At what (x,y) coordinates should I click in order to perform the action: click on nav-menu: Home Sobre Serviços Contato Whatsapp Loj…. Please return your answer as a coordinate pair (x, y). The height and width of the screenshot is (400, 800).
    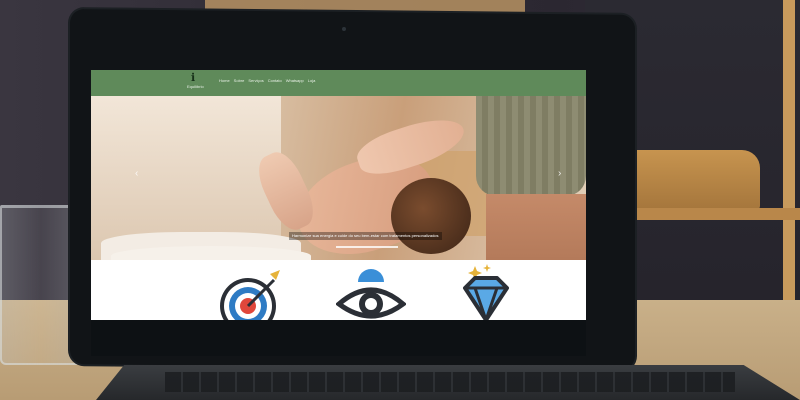
    Looking at the image, I should click on (267, 80).